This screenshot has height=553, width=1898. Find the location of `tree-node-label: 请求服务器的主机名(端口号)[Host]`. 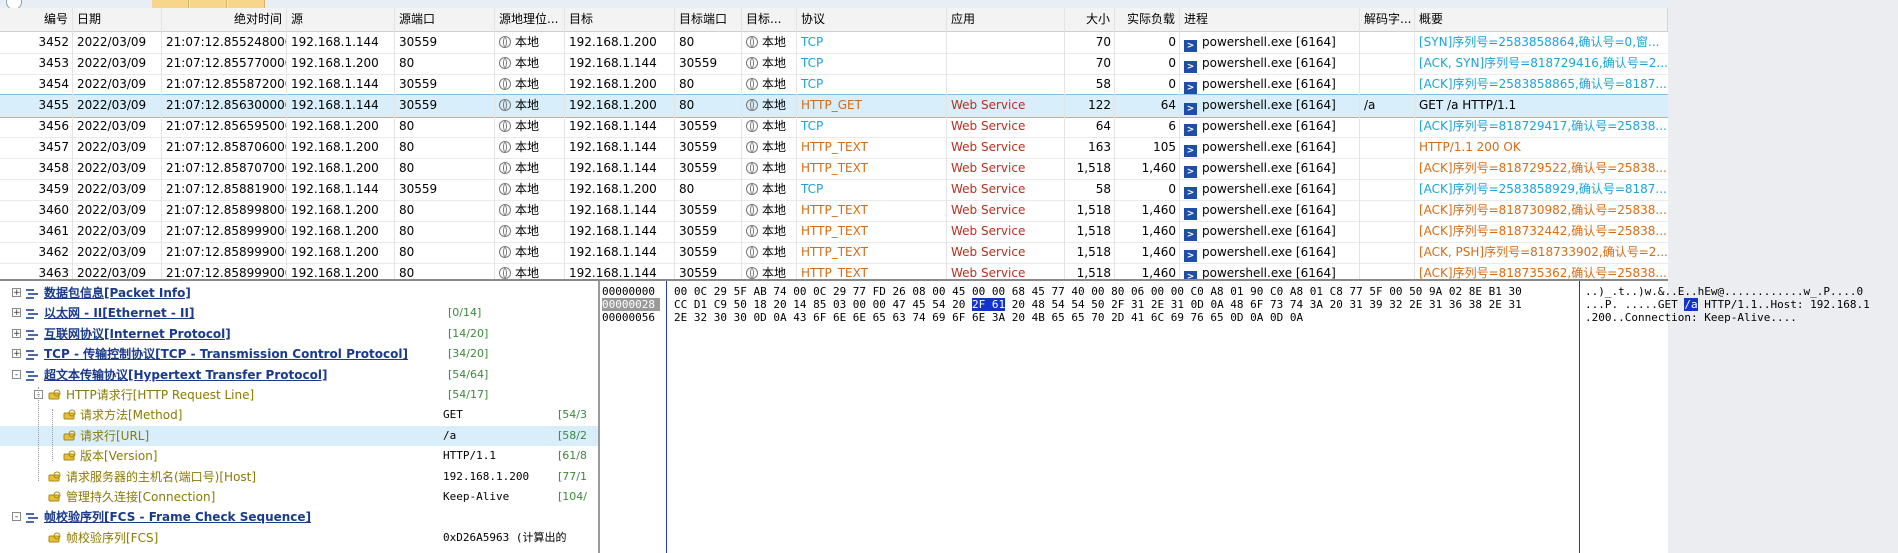

tree-node-label: 请求服务器的主机名(端口号)[Host] is located at coordinates (161, 476).